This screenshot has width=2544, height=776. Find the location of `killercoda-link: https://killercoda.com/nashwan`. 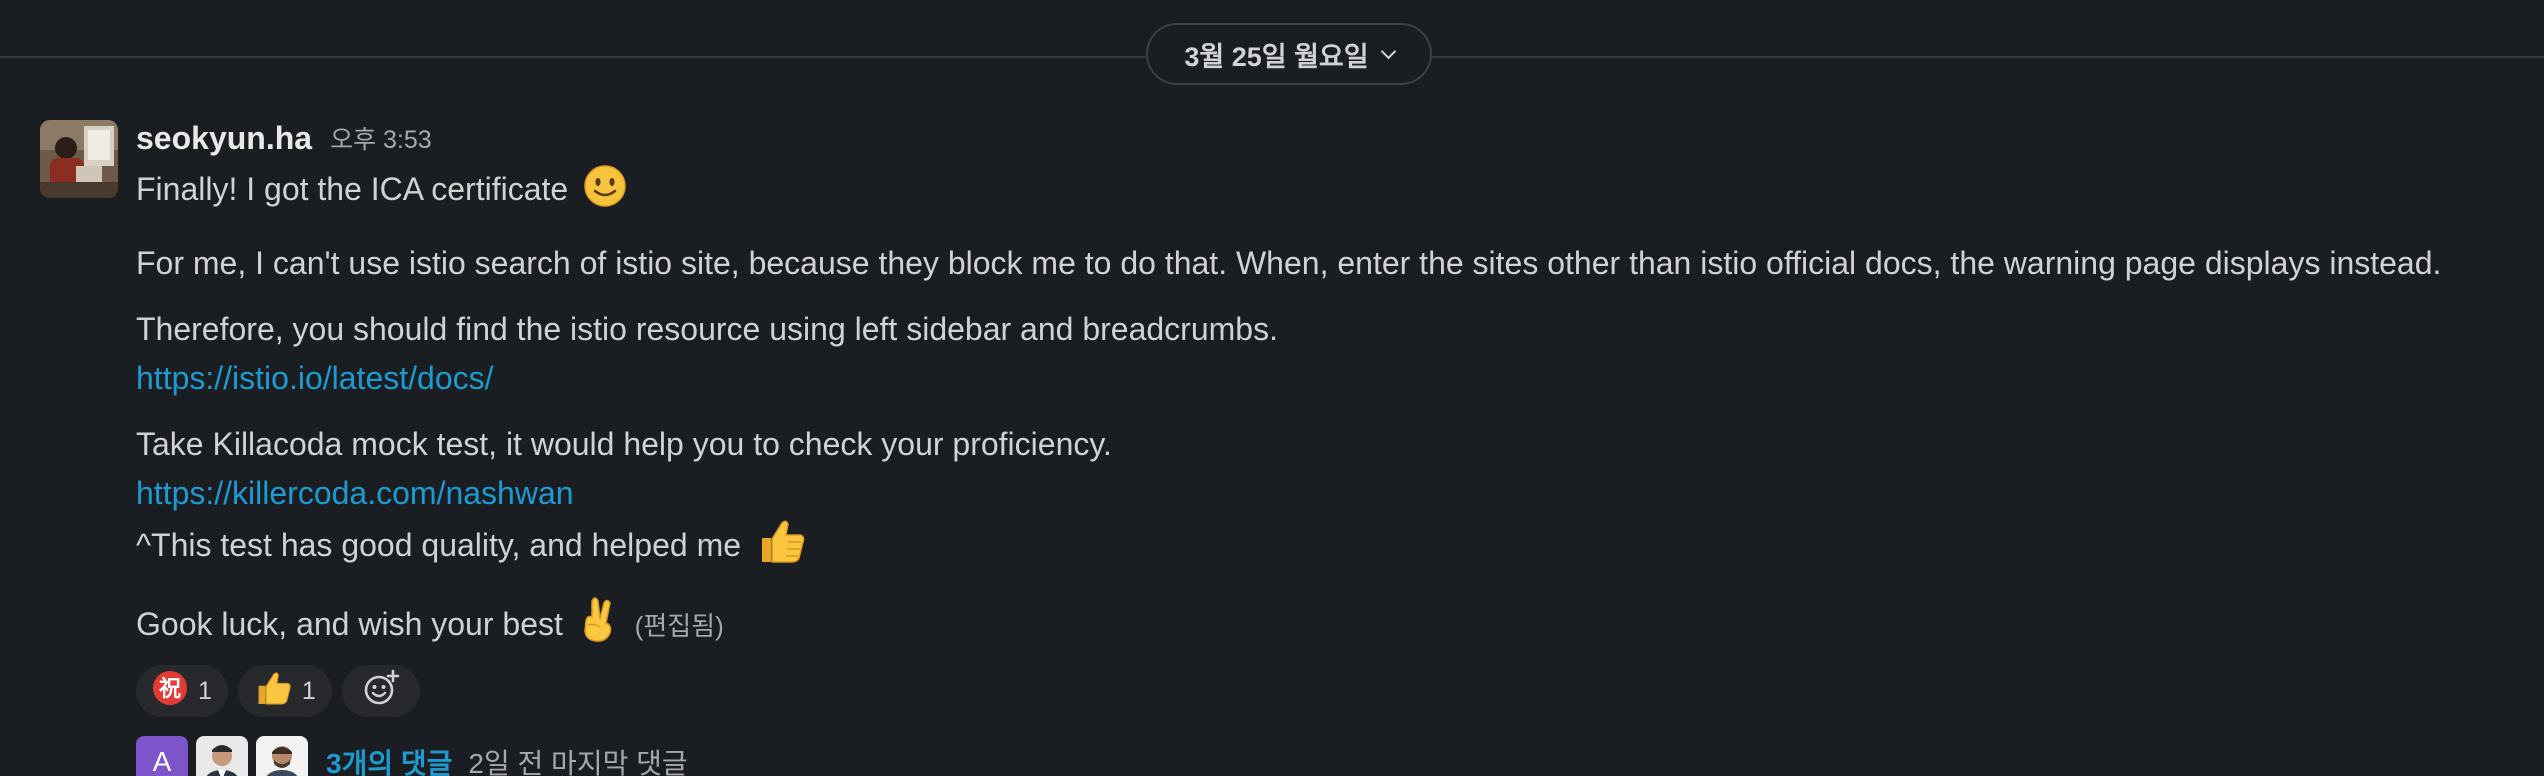

killercoda-link: https://killercoda.com/nashwan is located at coordinates (355, 493).